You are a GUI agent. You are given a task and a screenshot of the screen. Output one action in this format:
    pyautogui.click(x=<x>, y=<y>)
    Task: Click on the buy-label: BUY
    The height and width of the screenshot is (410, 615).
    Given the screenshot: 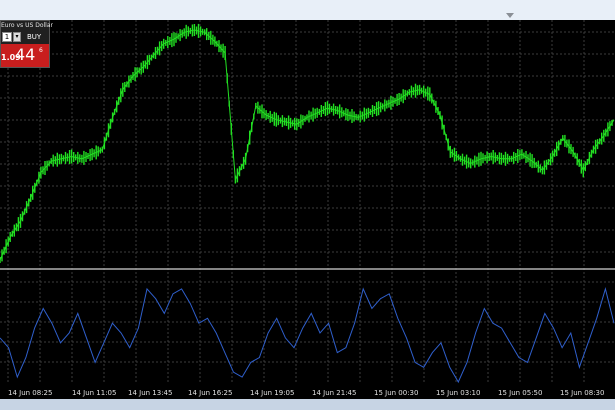 What is the action you would take?
    pyautogui.click(x=34, y=37)
    